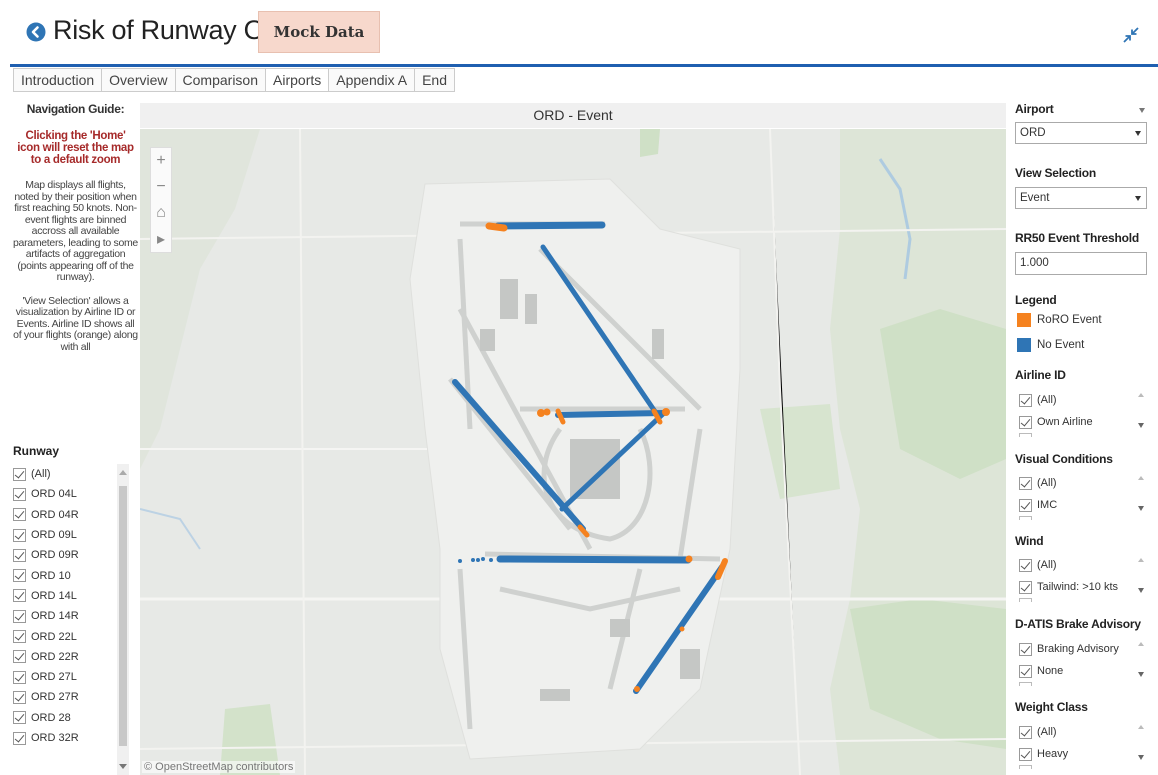 This screenshot has width=1158, height=775. What do you see at coordinates (298, 80) in the screenshot?
I see `tab-airports: Airports` at bounding box center [298, 80].